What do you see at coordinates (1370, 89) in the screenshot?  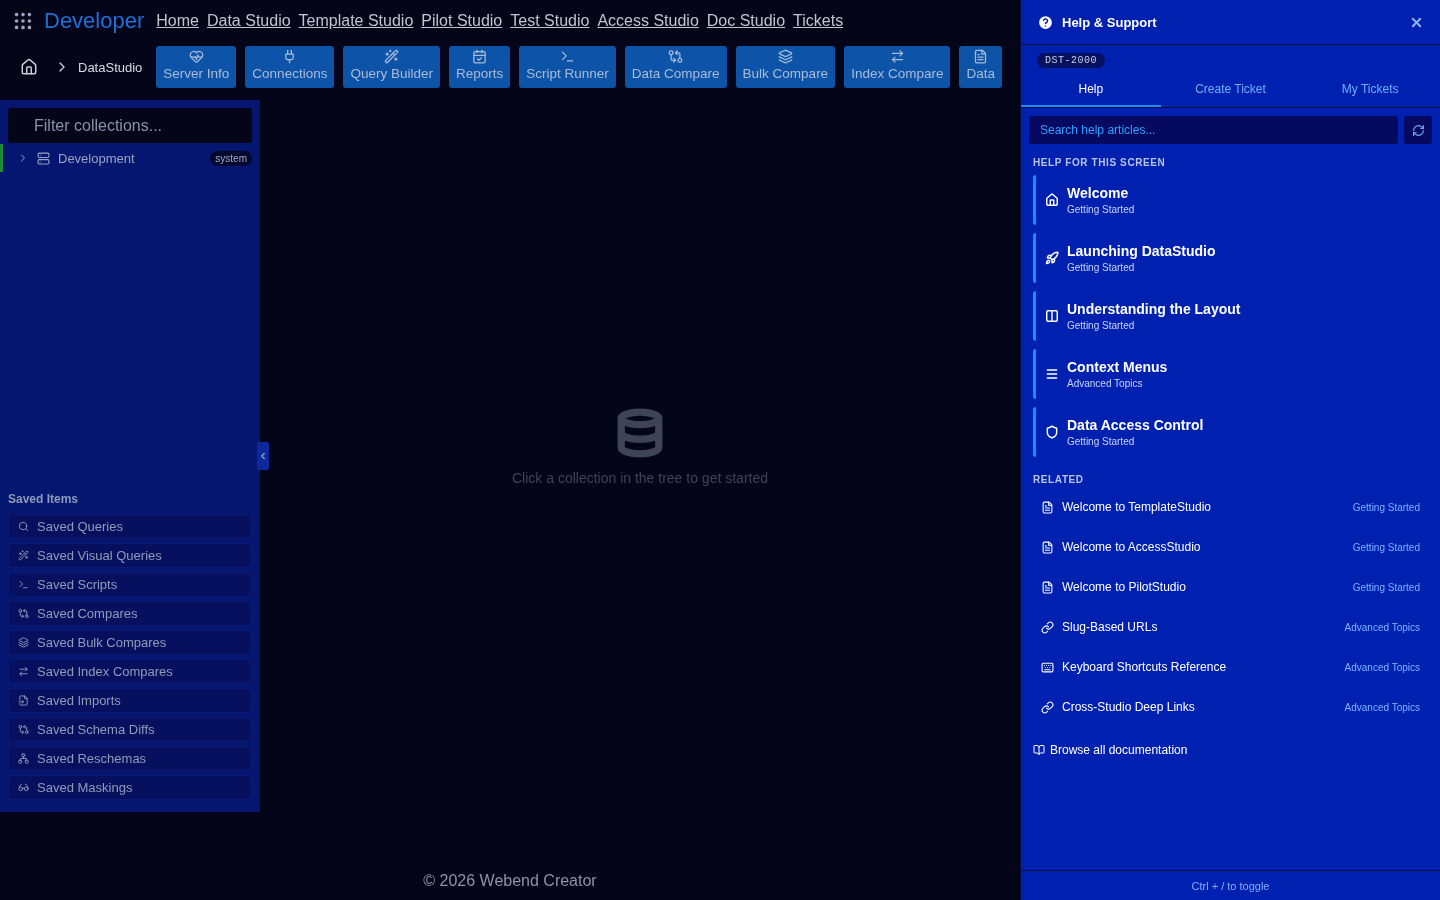 I see `panel-tab: My Tickets` at bounding box center [1370, 89].